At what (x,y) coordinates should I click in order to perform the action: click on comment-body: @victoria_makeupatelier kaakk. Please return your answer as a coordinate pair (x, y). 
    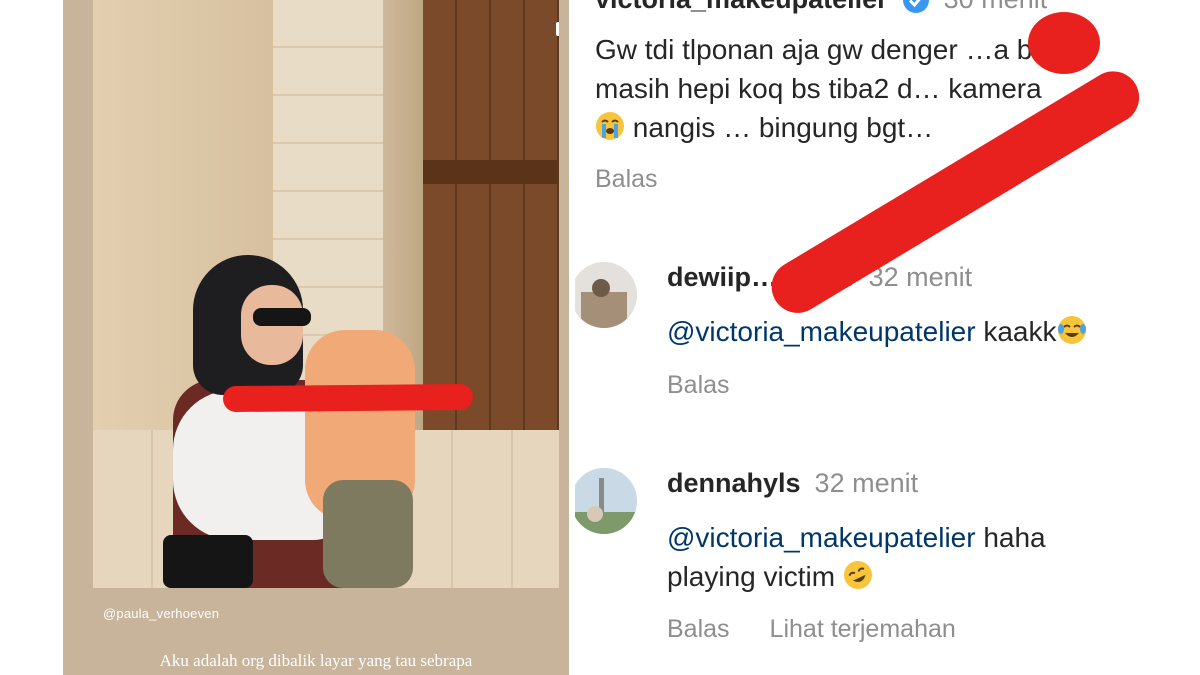
    Looking at the image, I should click on (877, 331).